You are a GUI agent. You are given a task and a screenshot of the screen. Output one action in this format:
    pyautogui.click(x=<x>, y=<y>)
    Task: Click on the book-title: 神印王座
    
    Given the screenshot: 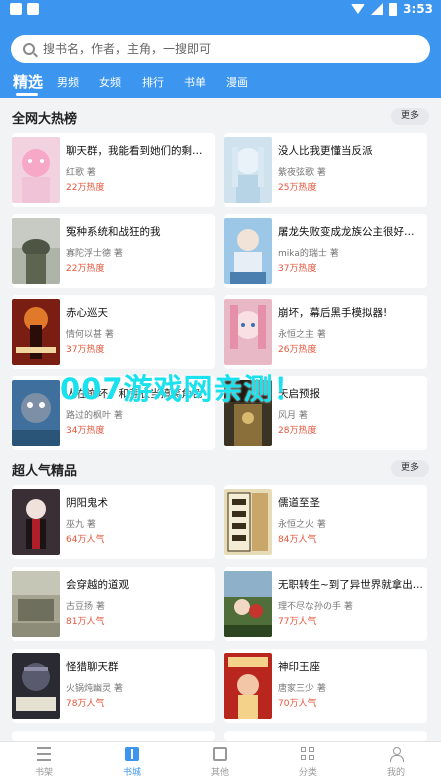 What is the action you would take?
    pyautogui.click(x=299, y=667)
    